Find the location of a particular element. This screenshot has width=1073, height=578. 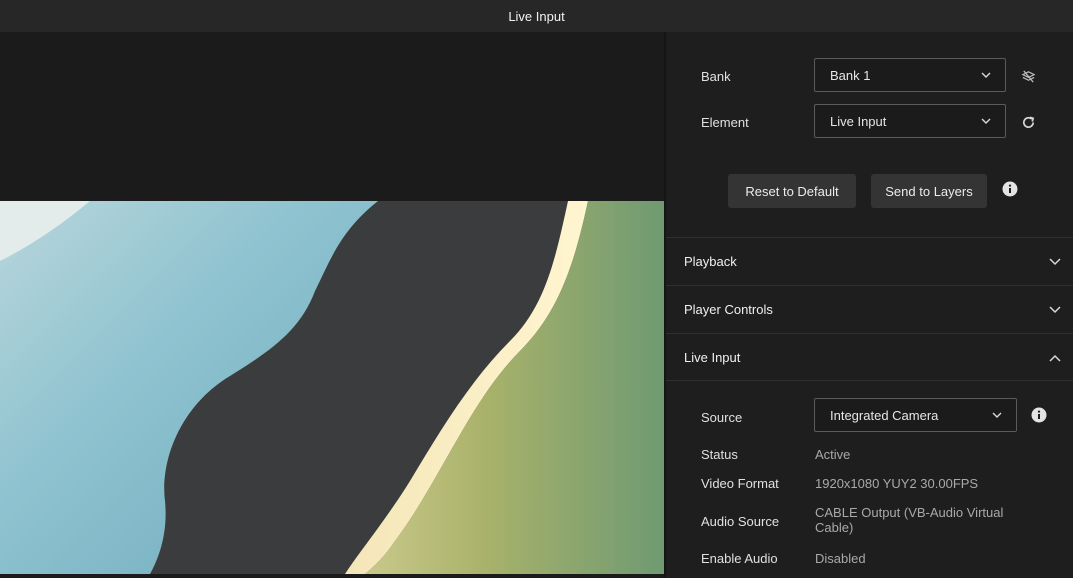

video-format-value: 1920x1080 YUY2 30.00FPS is located at coordinates (897, 483).